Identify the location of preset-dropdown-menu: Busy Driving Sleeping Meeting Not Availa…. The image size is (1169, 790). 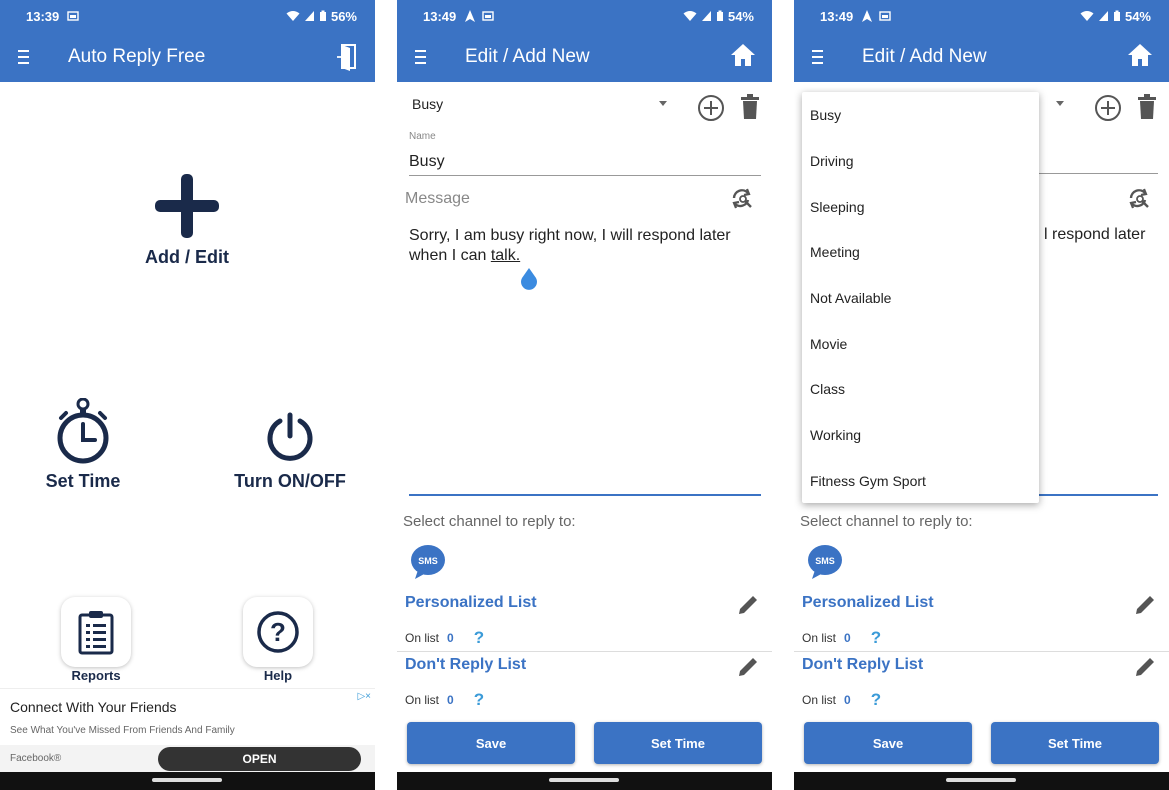
(920, 297).